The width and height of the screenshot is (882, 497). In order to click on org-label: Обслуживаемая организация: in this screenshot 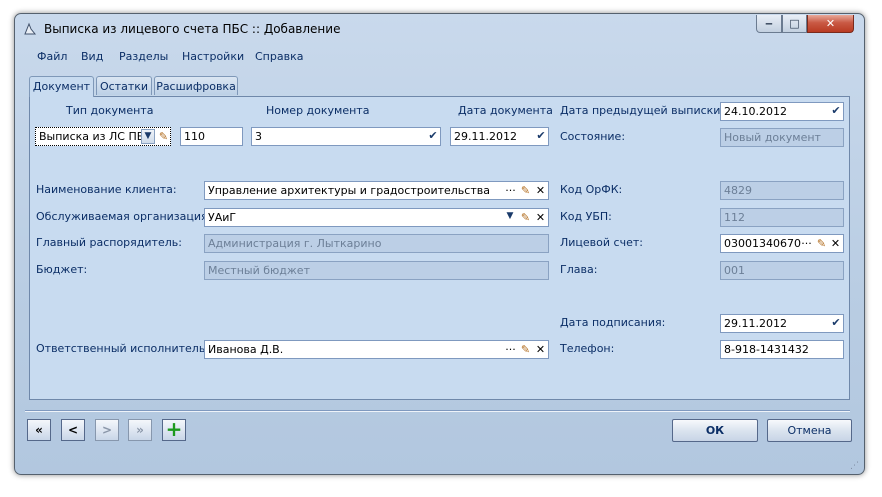, I will do `click(124, 216)`.